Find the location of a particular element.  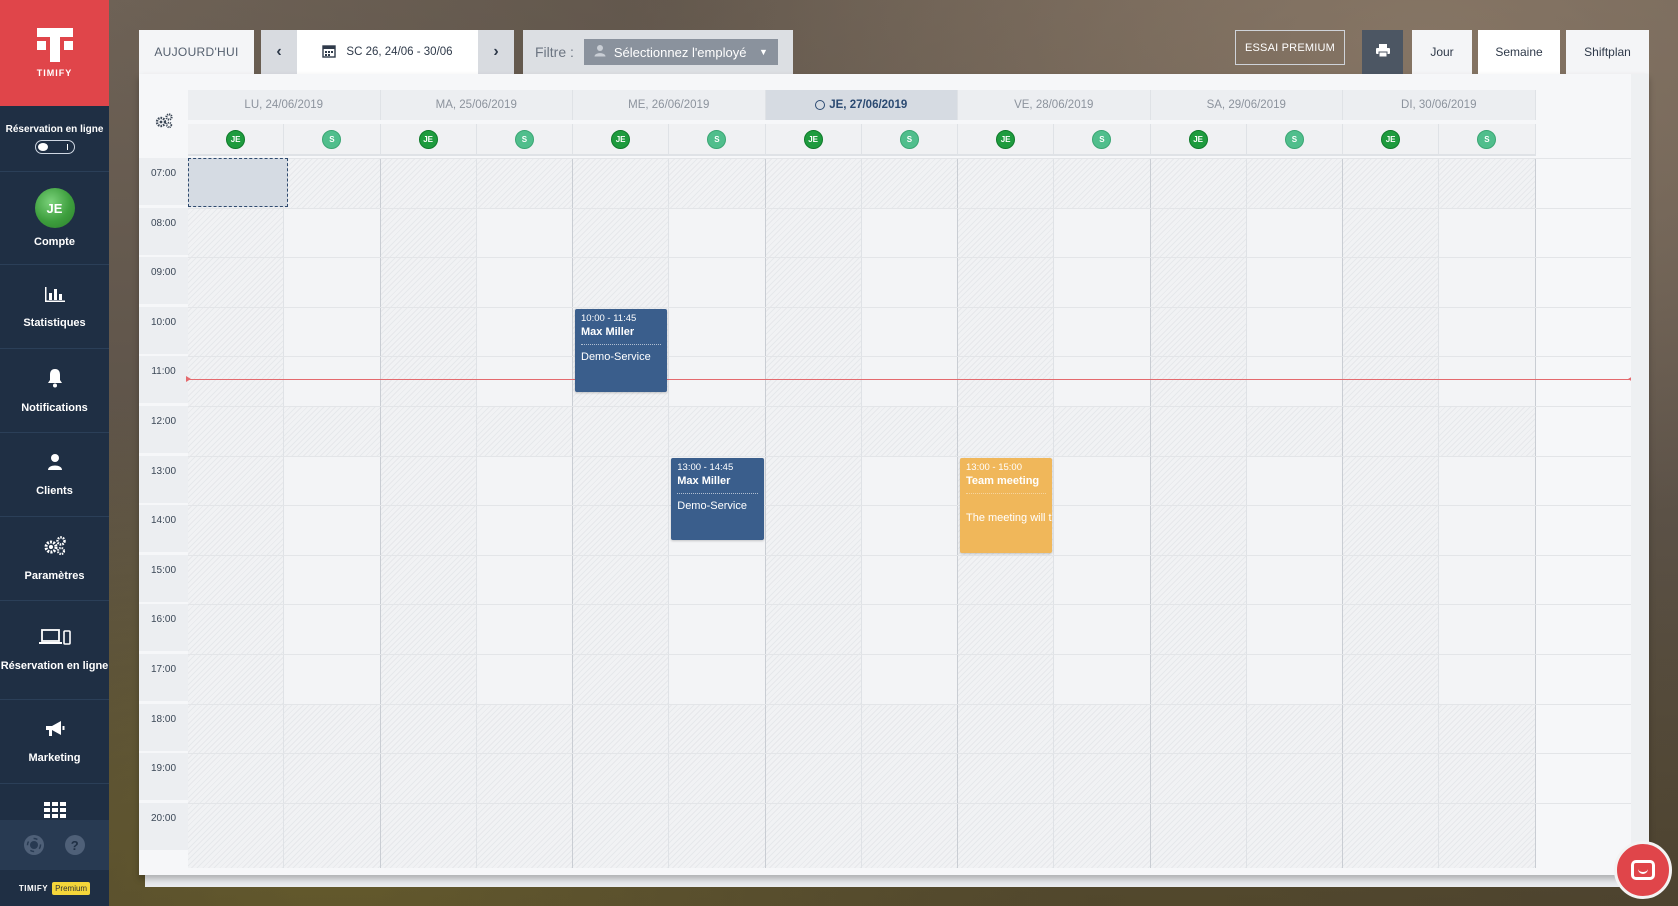

day-header: MA, 25/06/2019 is located at coordinates (476, 105).